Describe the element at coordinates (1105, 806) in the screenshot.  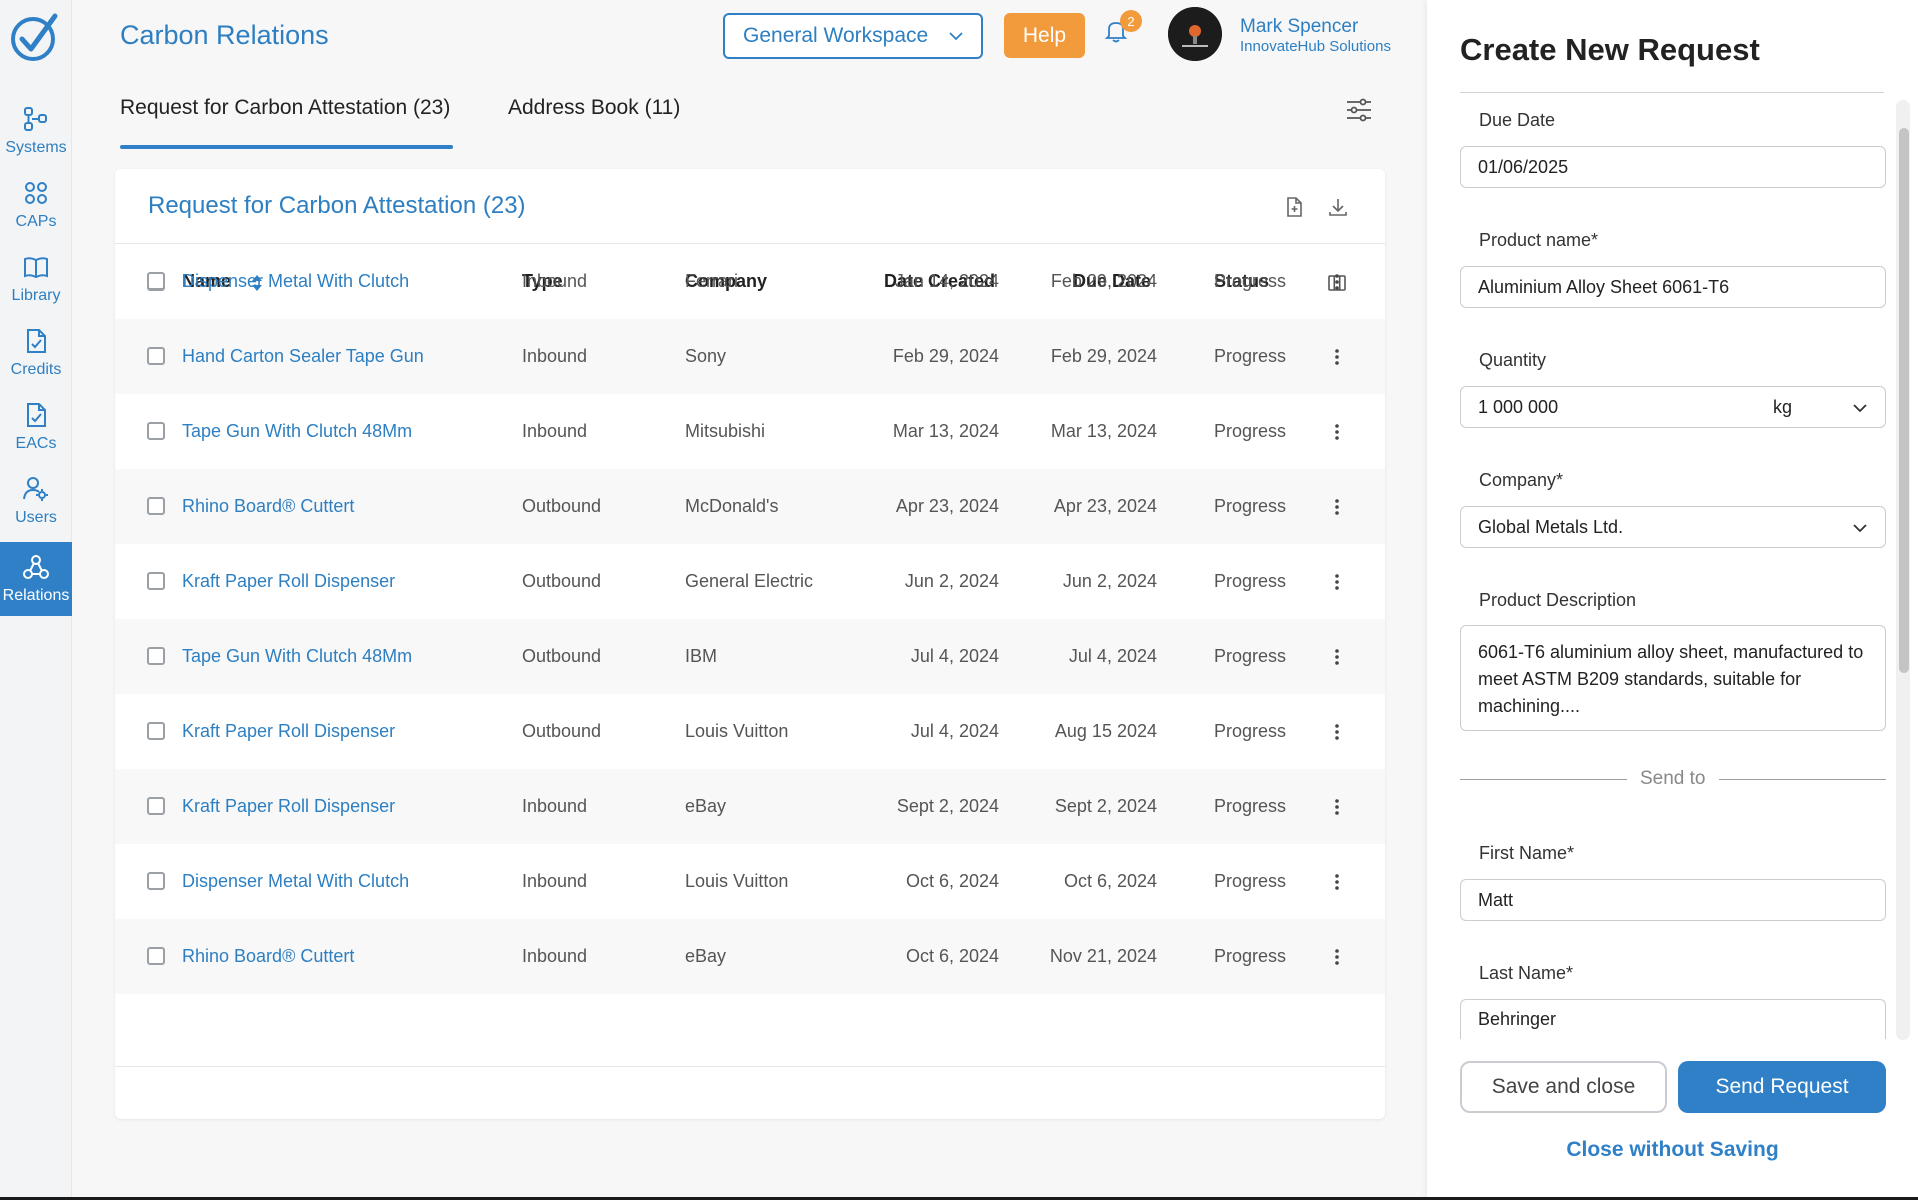
I see `row-due-date: Sept 2, 2024` at that location.